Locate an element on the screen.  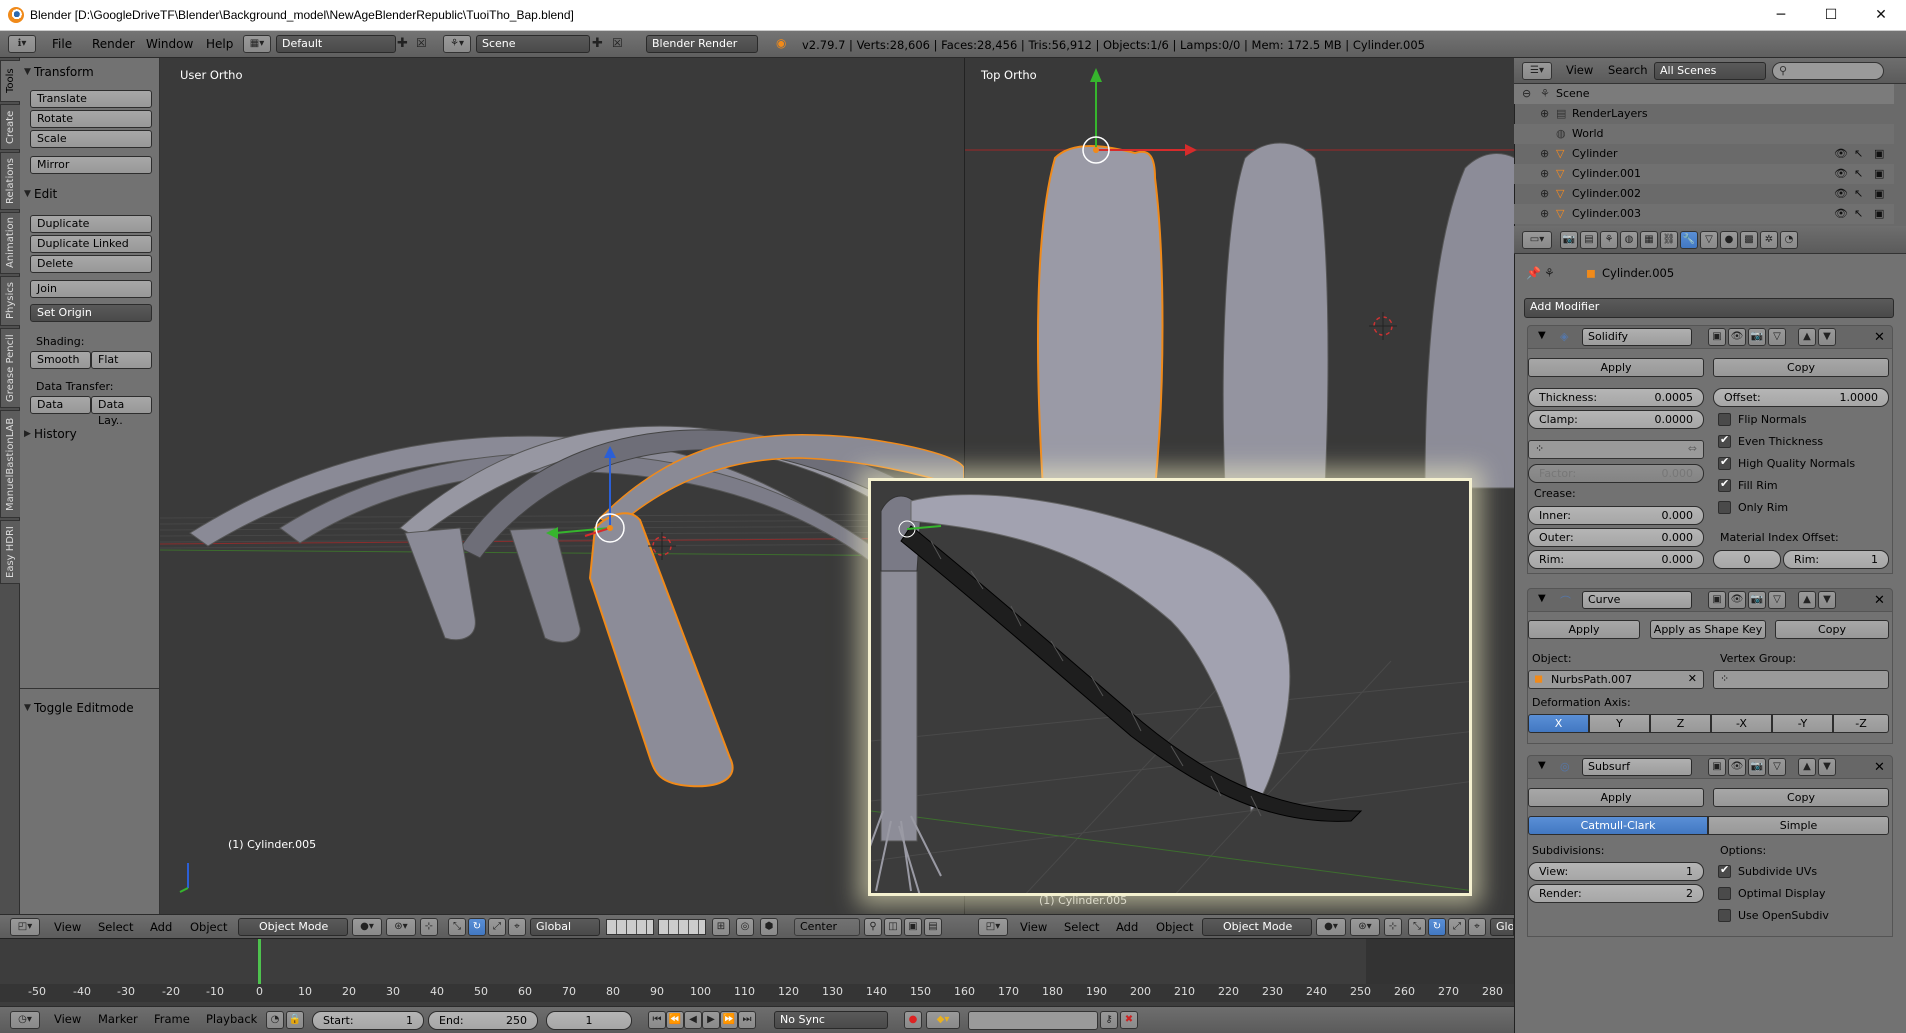
outliner-row-cylinder-002: ⊕ ▽ Cylinder.002 👁 ↖ ▣ is located at coordinates (1704, 194).